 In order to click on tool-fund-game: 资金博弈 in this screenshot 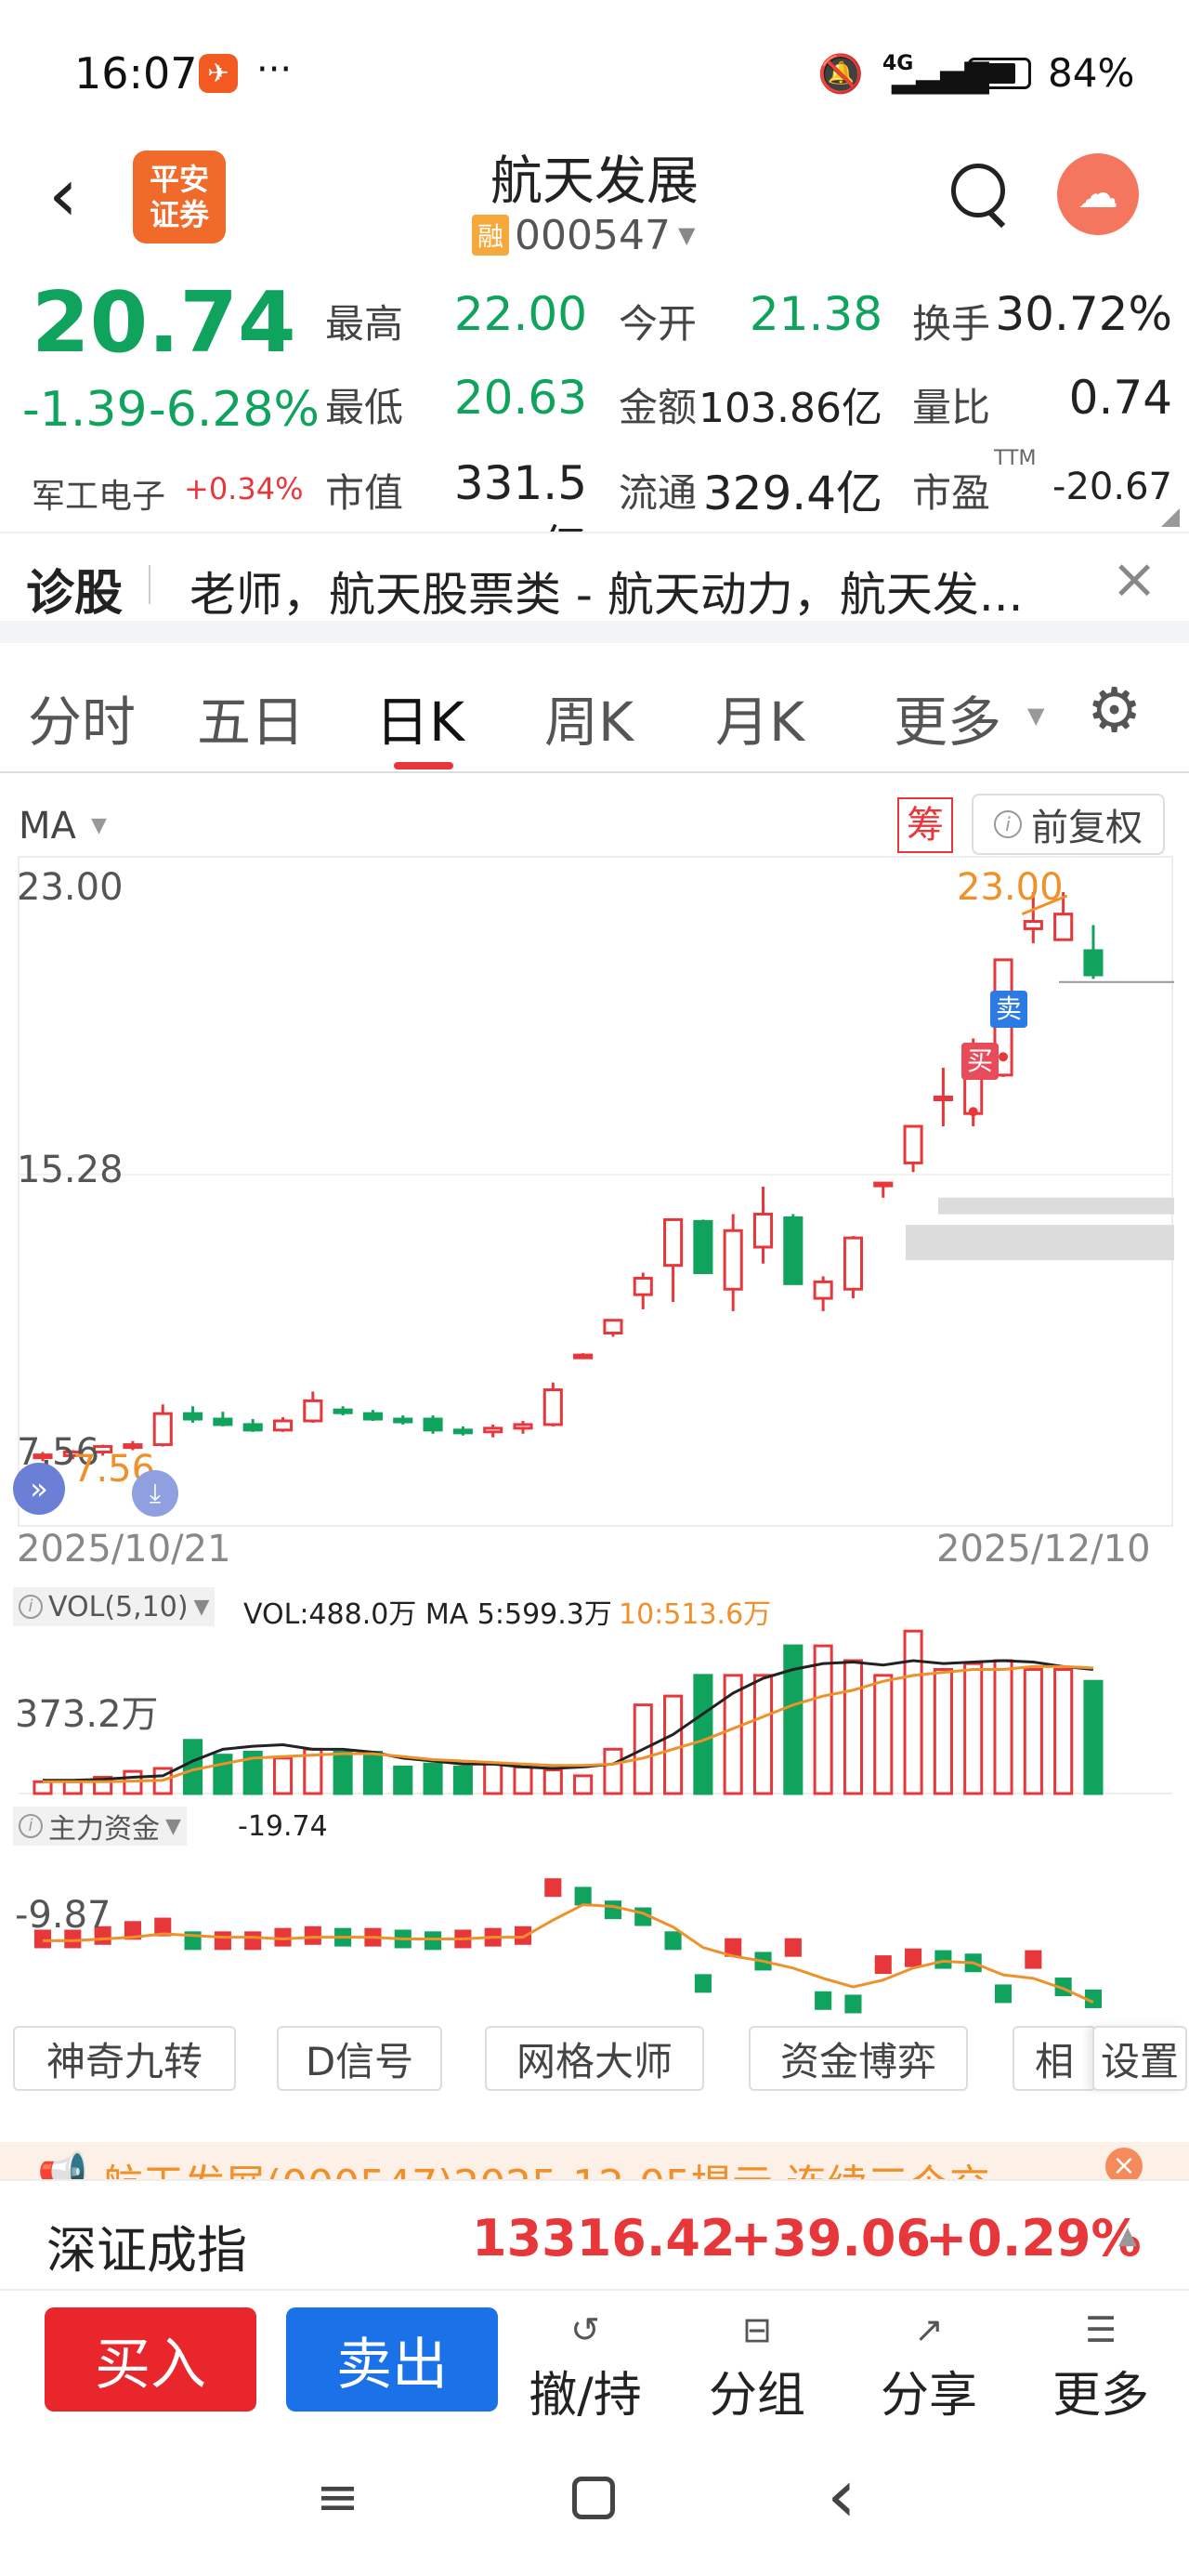, I will do `click(858, 2058)`.